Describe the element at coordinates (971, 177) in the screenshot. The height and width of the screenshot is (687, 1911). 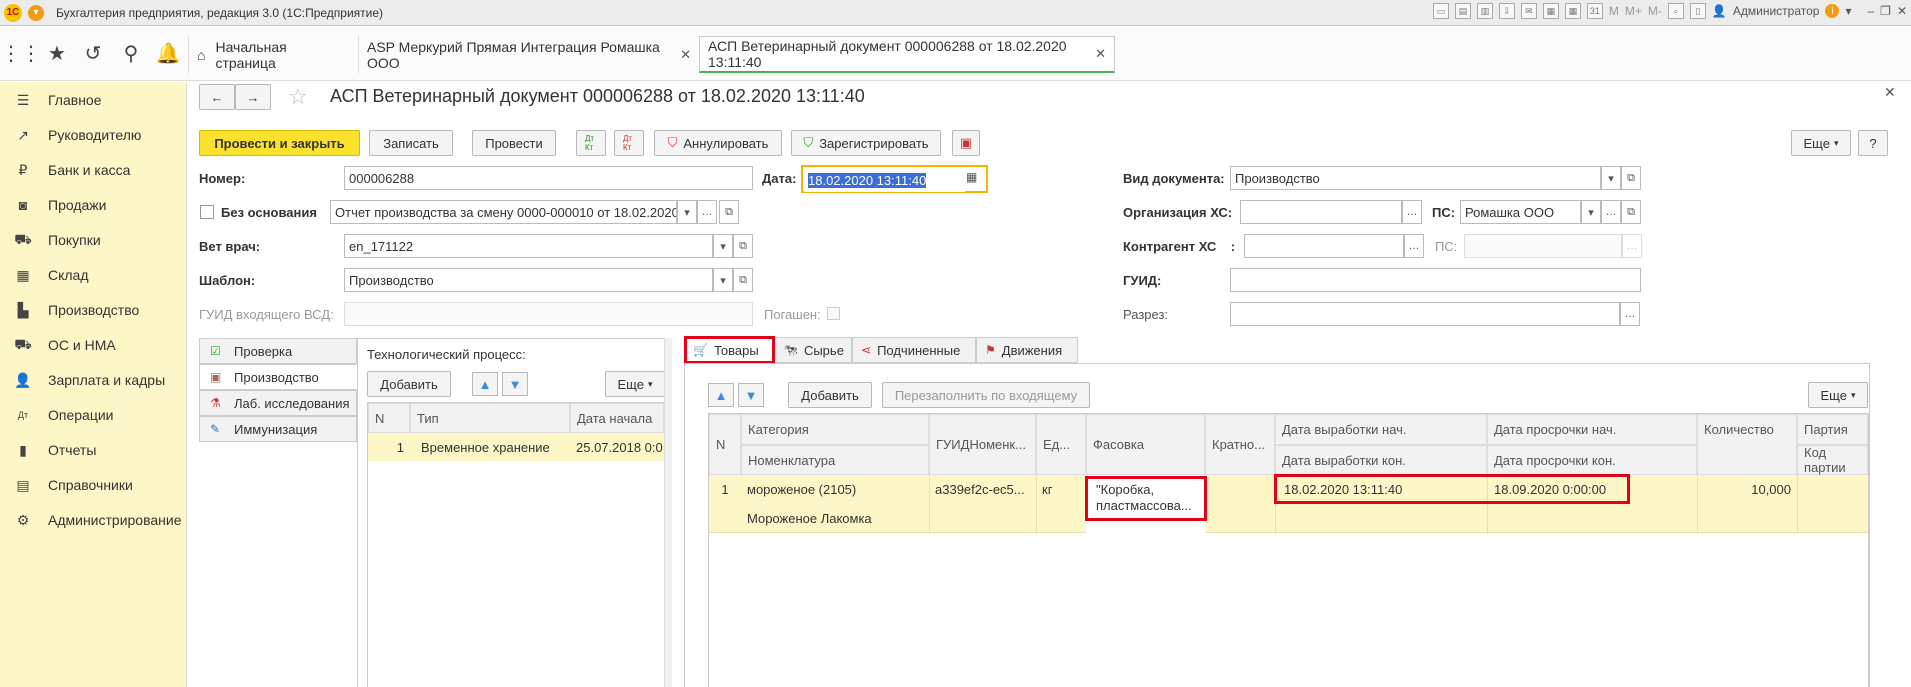
I see `calendar-icon: ▦` at that location.